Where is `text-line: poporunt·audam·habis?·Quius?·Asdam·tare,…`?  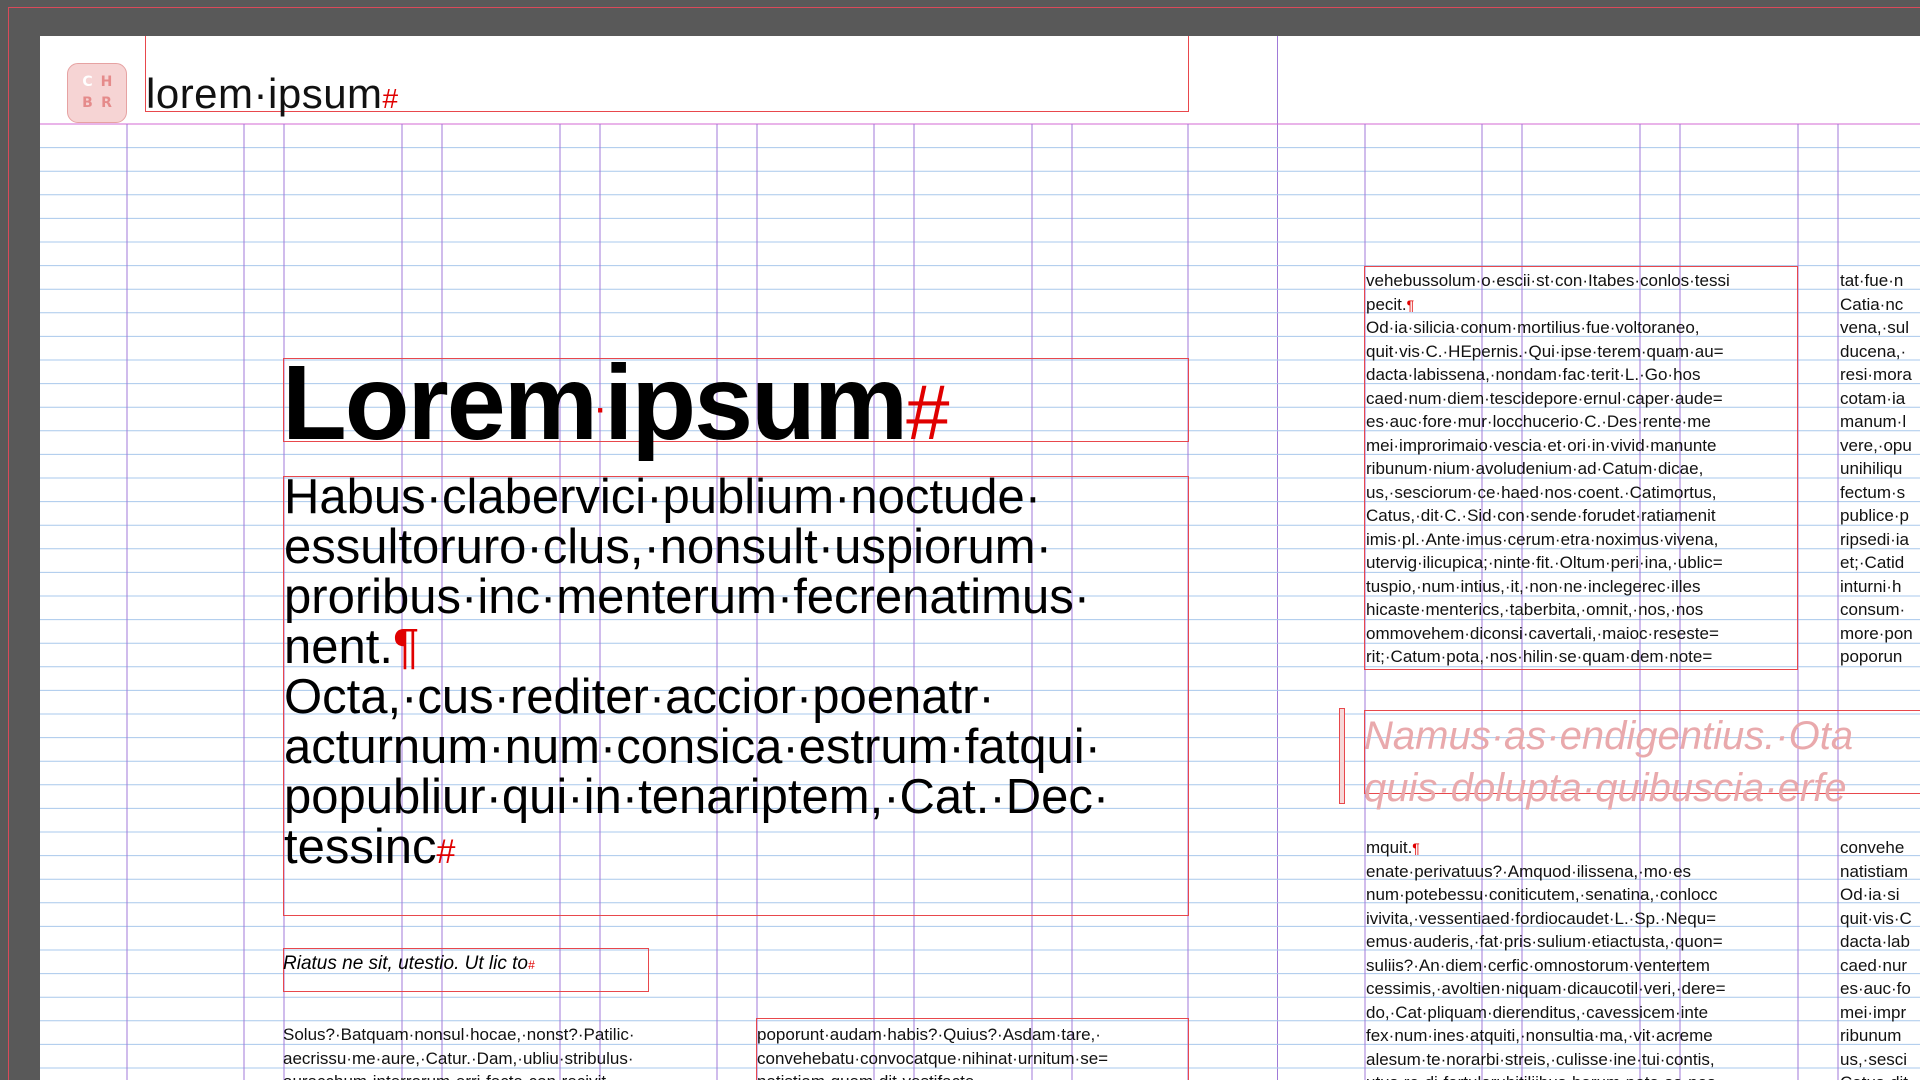
text-line: poporunt·audam·habis?·Quius?·Asdam·tare,… is located at coordinates (929, 1034).